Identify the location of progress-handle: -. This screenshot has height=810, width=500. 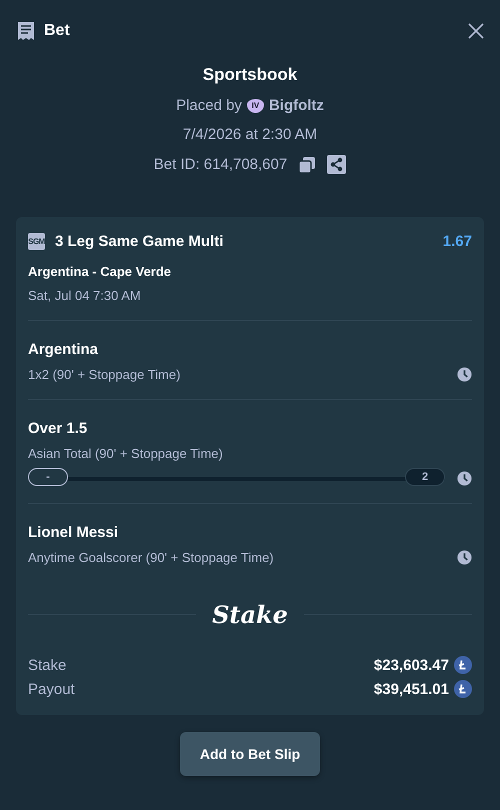
(48, 477).